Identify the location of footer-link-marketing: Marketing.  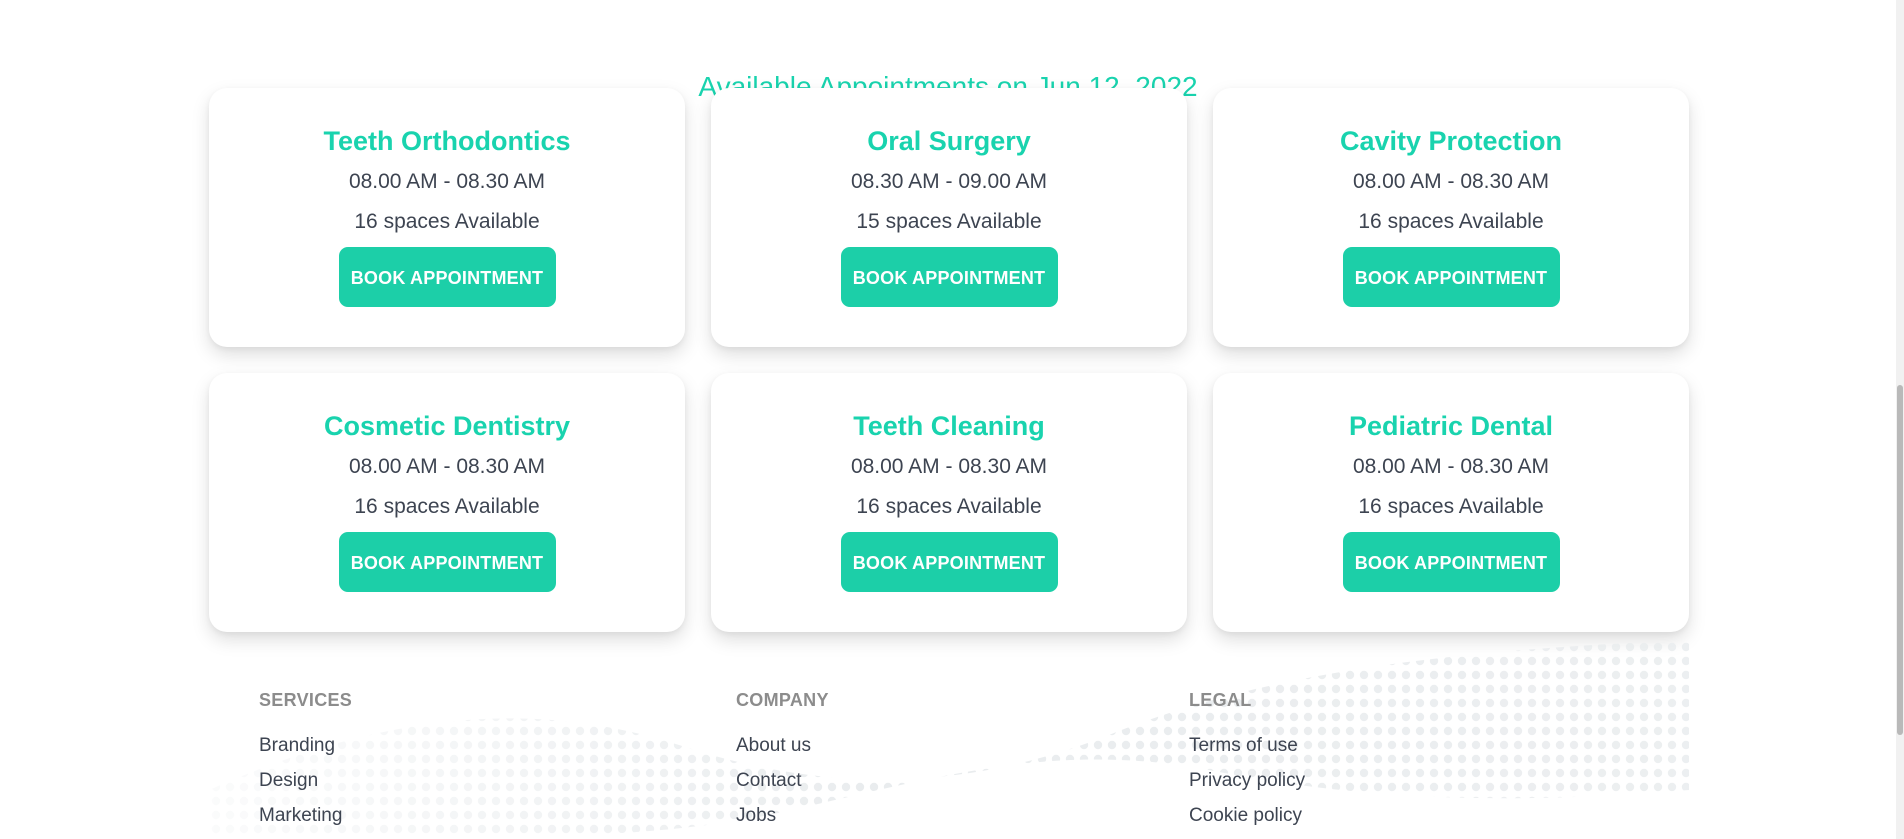
(305, 820).